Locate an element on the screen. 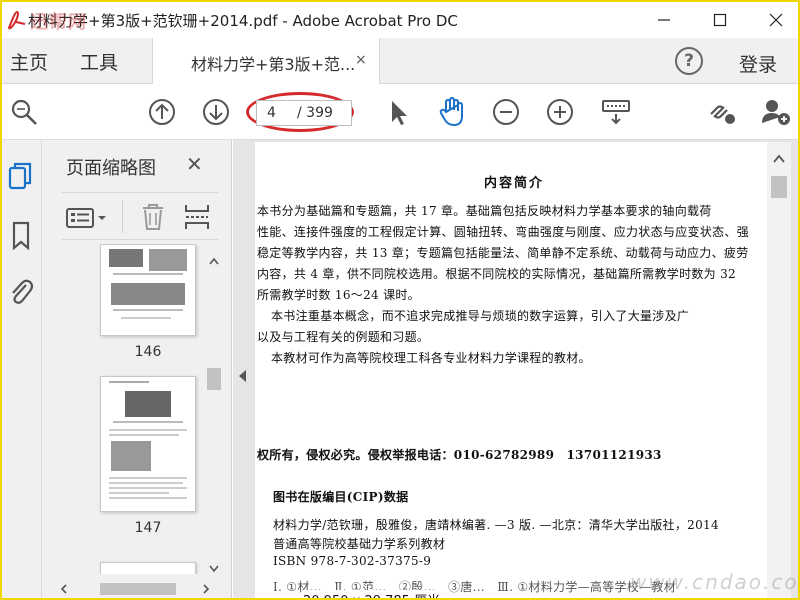 The image size is (800, 600). delete-page-icon is located at coordinates (153, 219).